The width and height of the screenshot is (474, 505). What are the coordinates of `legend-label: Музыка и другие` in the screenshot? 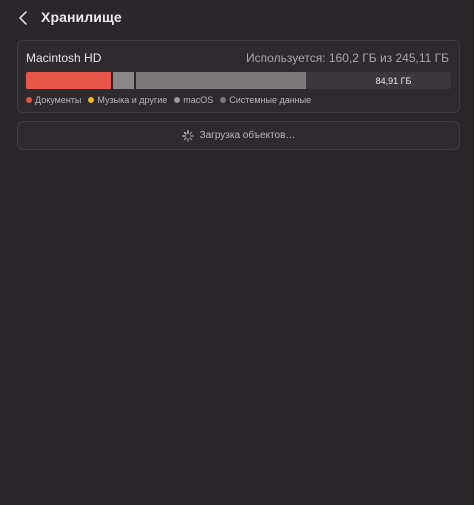 It's located at (132, 100).